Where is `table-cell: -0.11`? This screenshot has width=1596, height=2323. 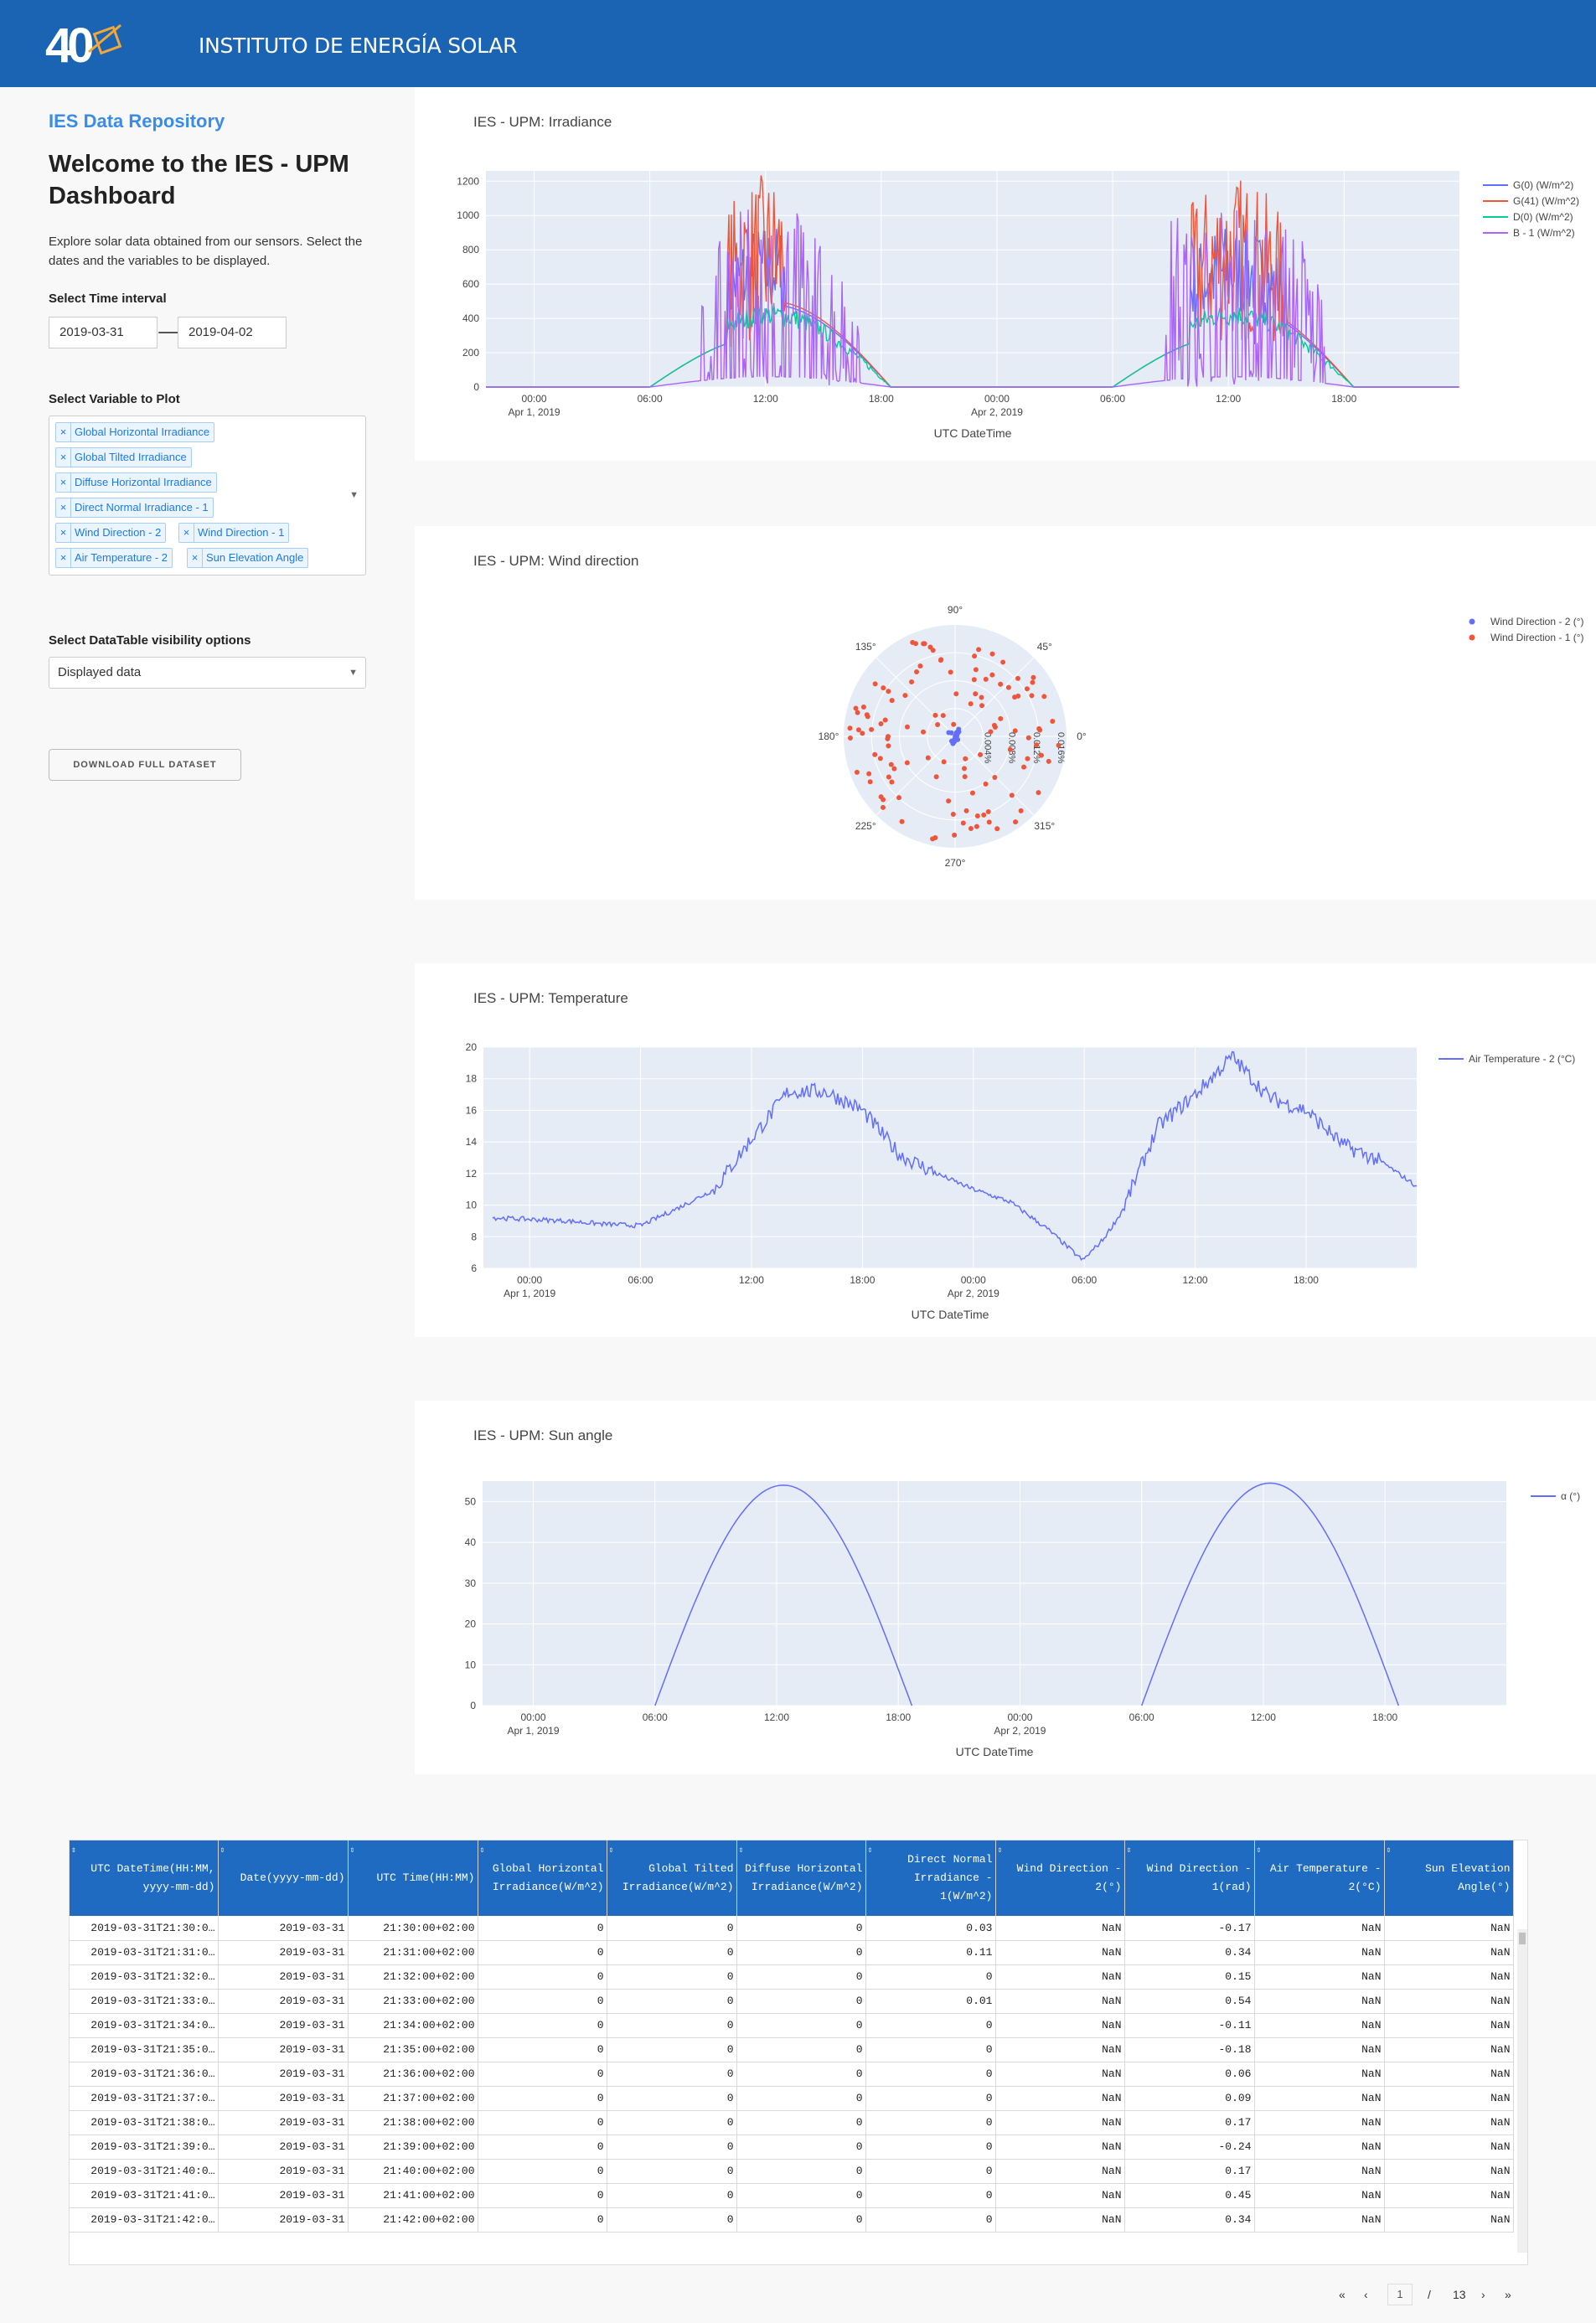 table-cell: -0.11 is located at coordinates (1189, 2025).